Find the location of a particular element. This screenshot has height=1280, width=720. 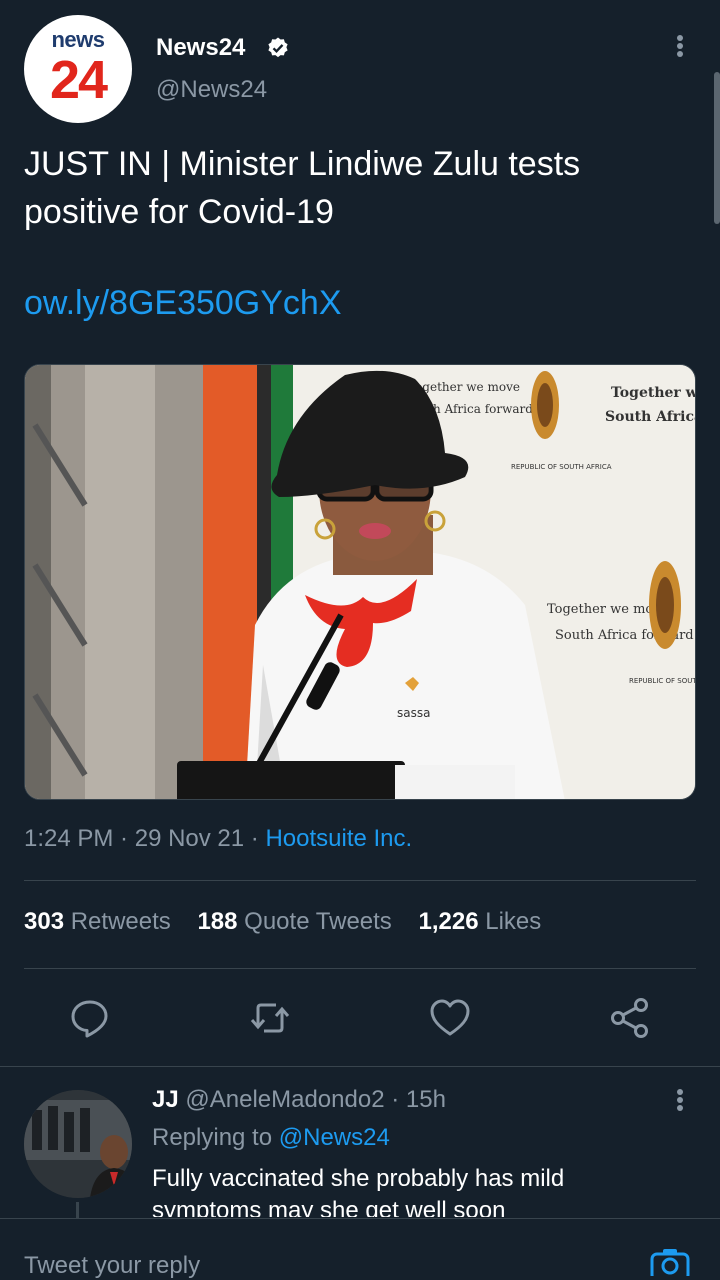

author-avatar: news 24 is located at coordinates (78, 69).